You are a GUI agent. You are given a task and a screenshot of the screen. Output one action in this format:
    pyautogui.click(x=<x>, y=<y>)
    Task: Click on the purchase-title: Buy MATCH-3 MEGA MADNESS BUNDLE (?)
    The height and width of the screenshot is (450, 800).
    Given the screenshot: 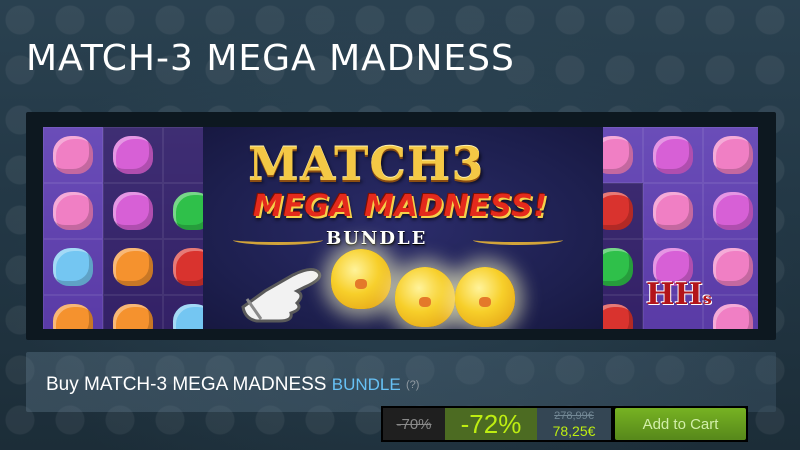 What is the action you would take?
    pyautogui.click(x=232, y=385)
    